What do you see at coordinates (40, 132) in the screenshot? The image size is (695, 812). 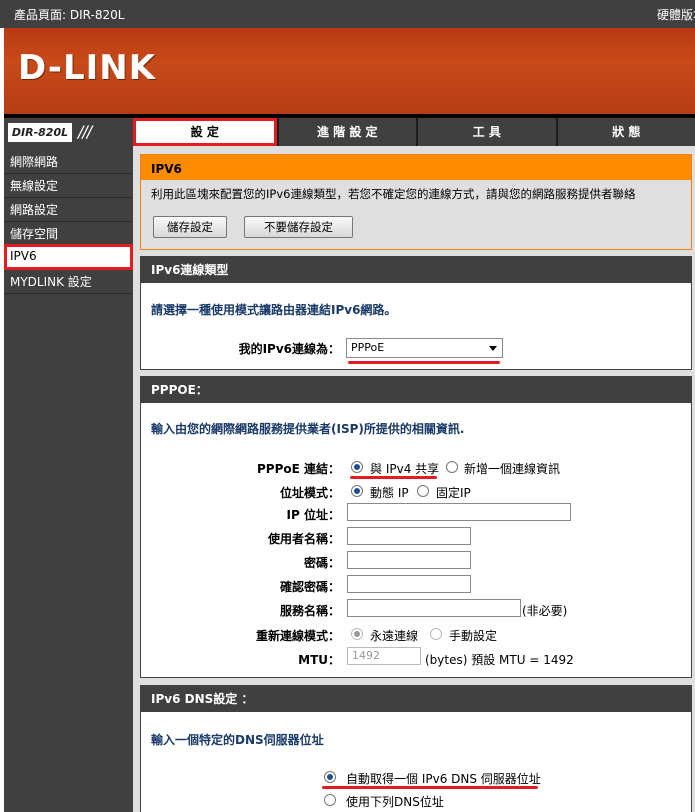 I see `model-name: DIR-820L` at bounding box center [40, 132].